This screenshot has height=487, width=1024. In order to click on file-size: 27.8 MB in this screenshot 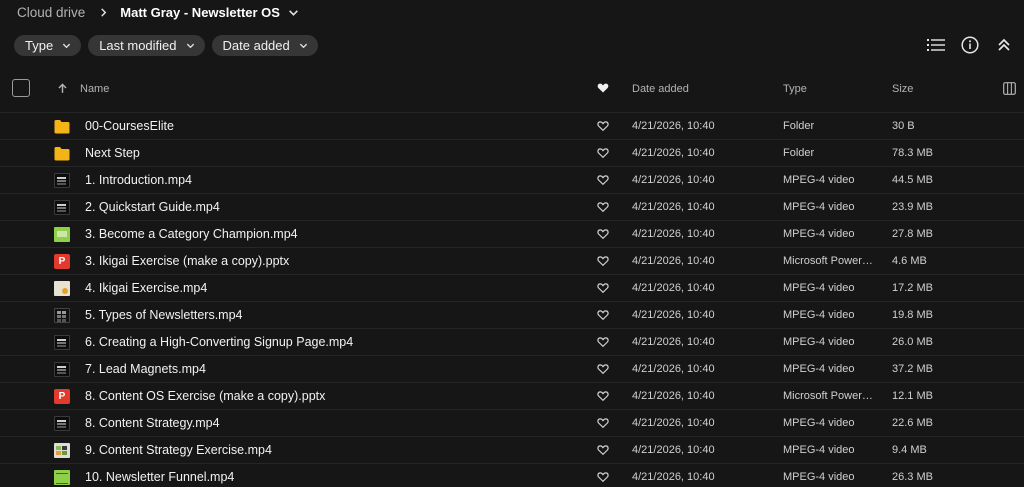, I will do `click(912, 234)`.